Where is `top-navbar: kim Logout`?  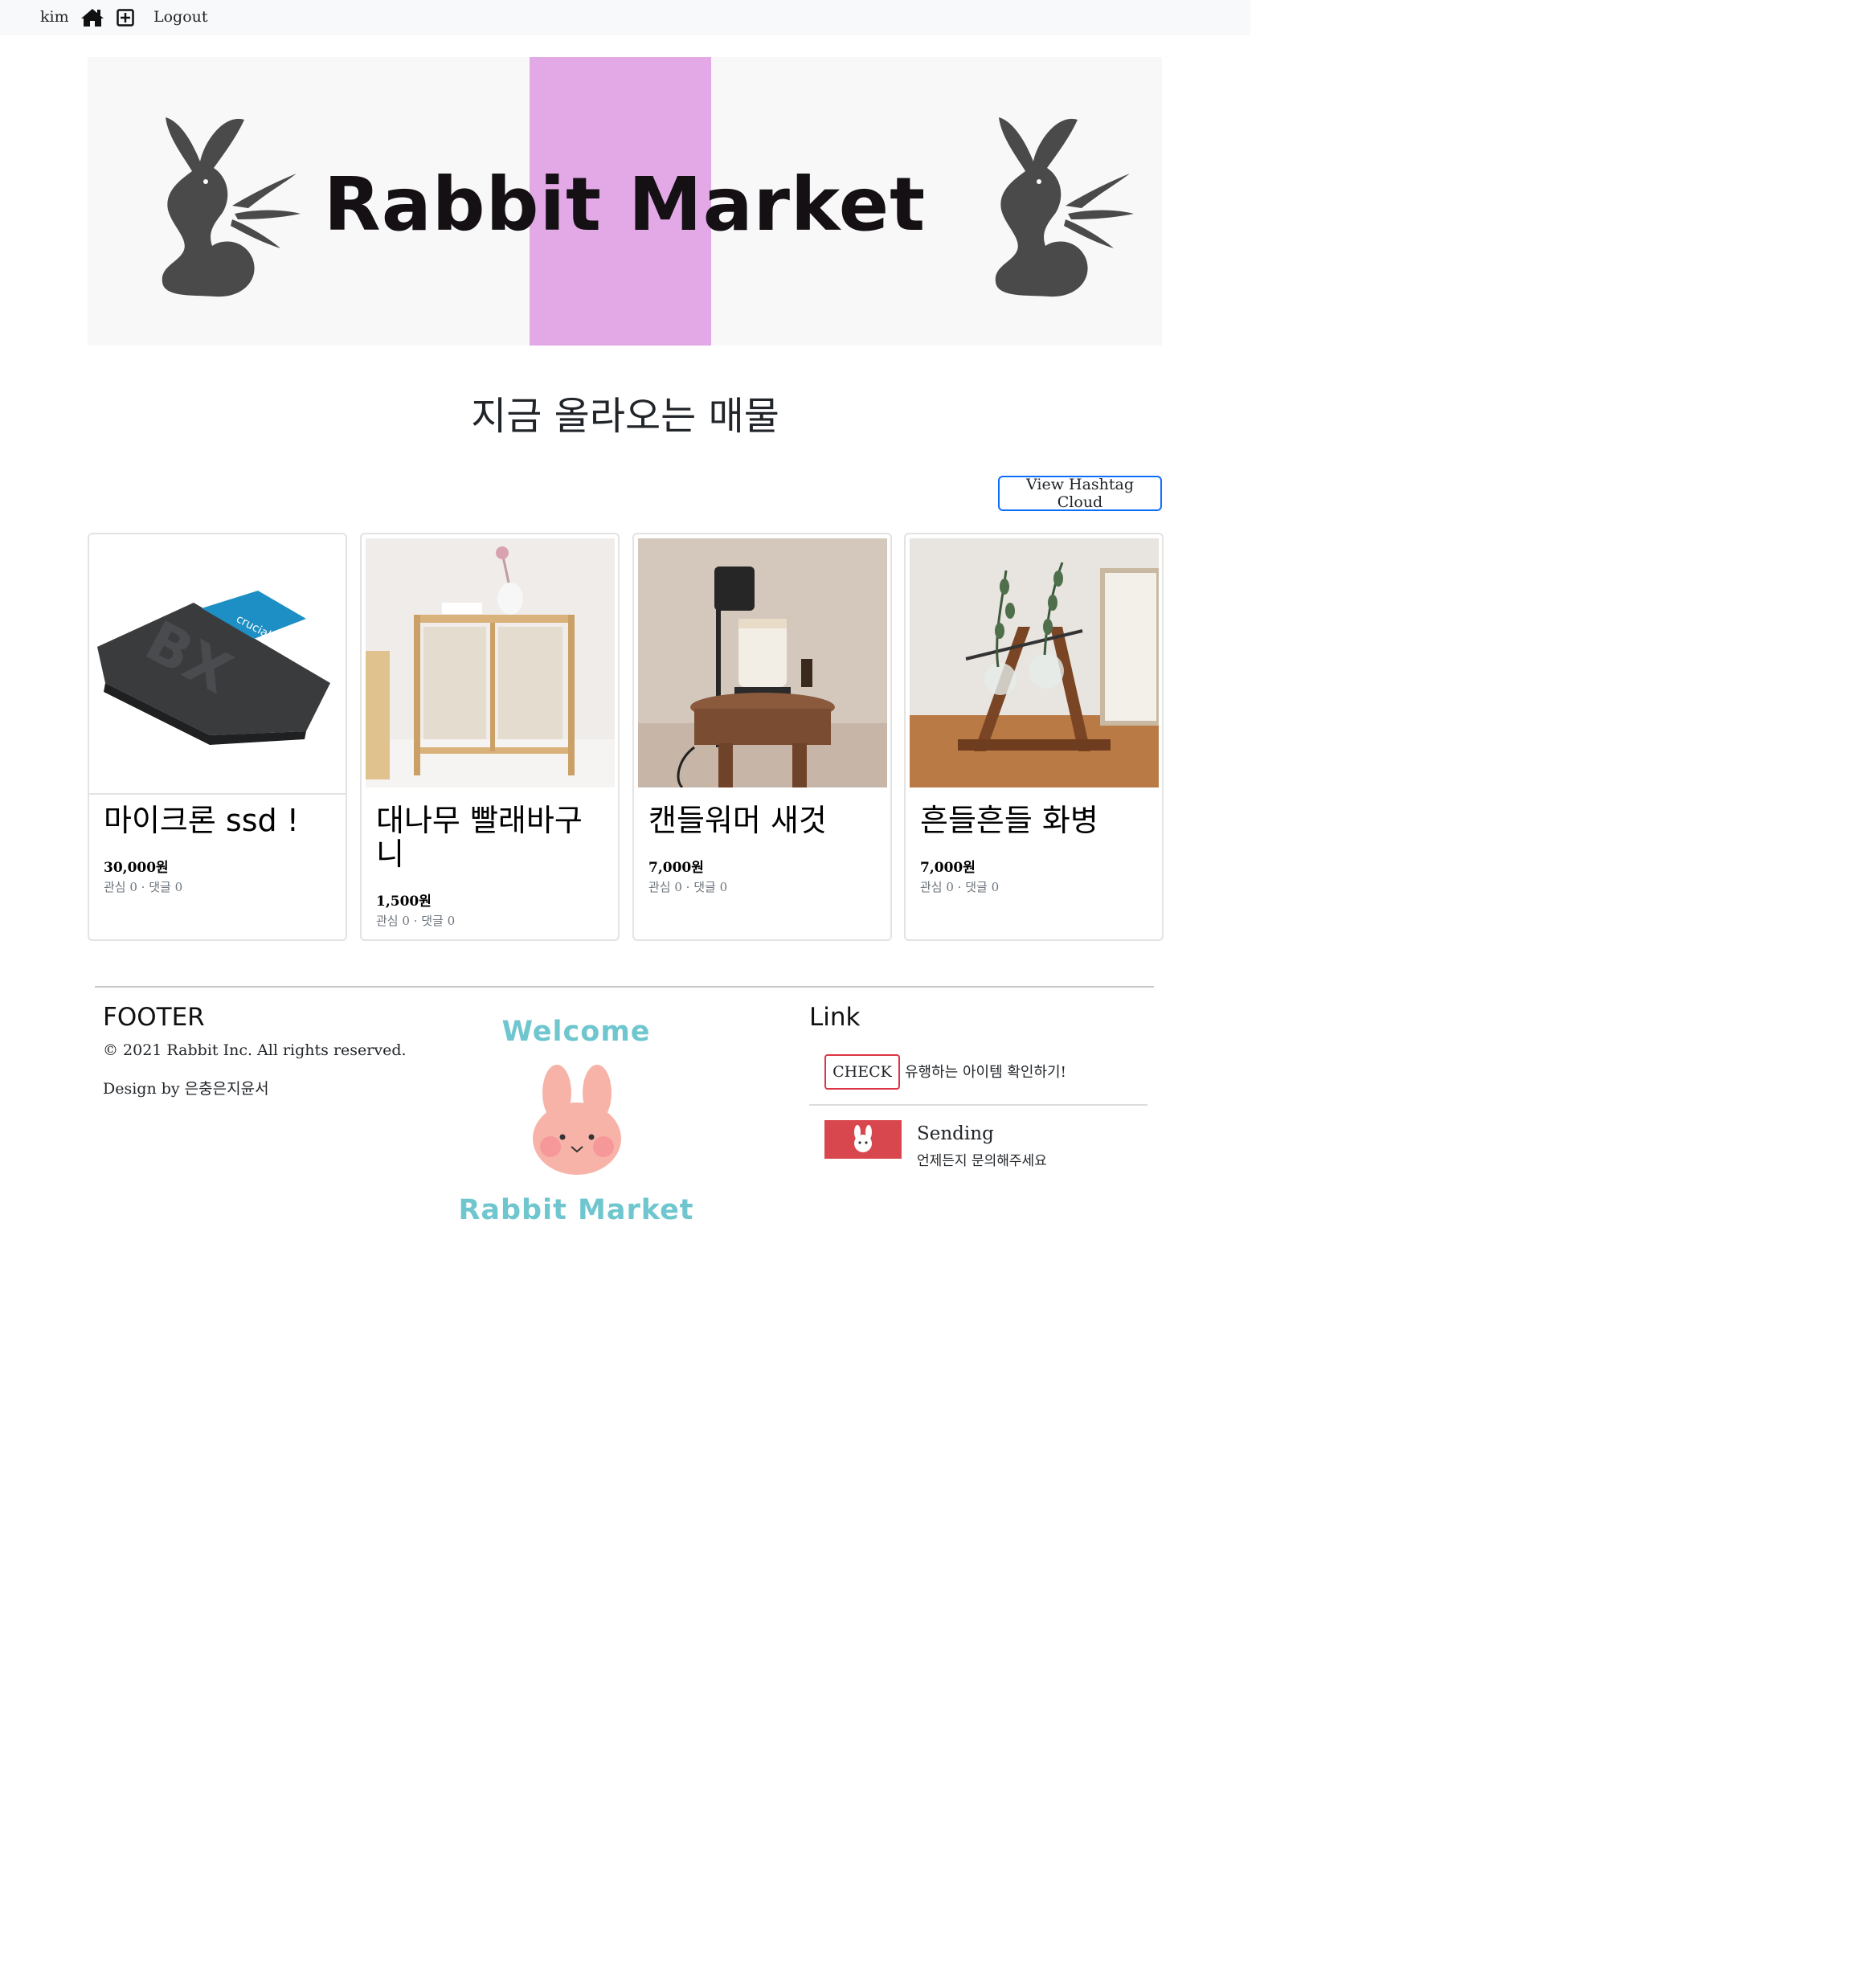
top-navbar: kim Logout is located at coordinates (625, 18).